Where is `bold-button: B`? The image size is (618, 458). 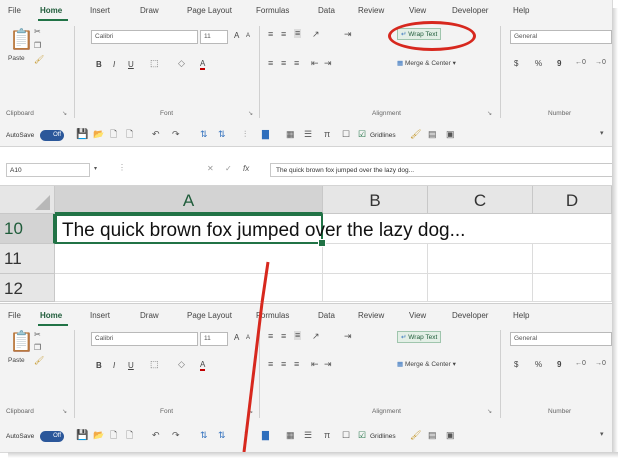
bold-button: B is located at coordinates (99, 64).